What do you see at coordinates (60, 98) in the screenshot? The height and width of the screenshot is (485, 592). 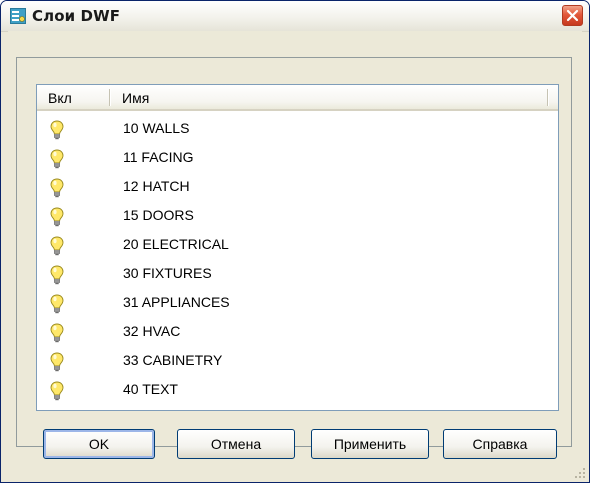 I see `column-header-on: Вкл` at bounding box center [60, 98].